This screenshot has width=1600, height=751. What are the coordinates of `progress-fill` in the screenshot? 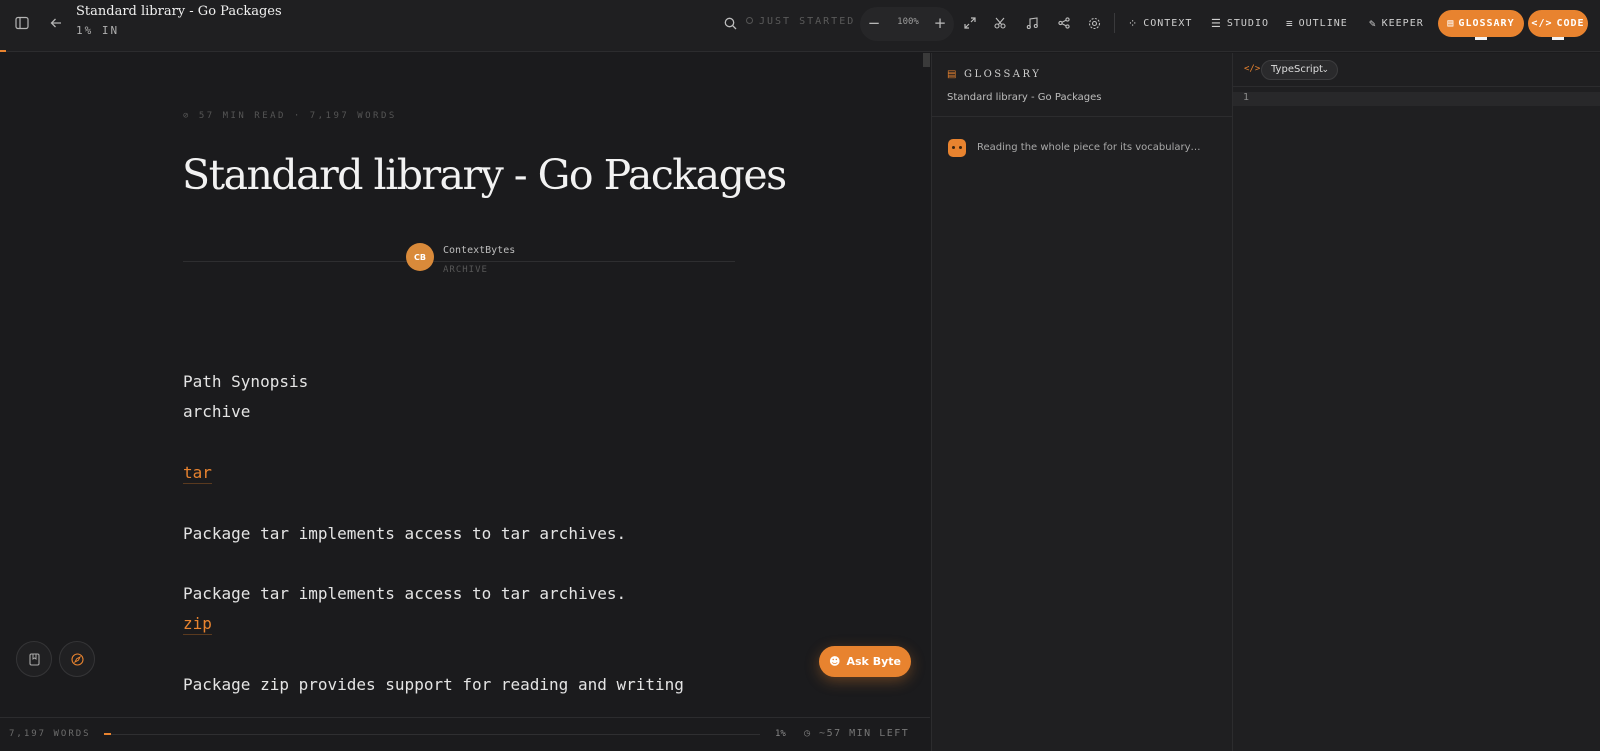 It's located at (107, 734).